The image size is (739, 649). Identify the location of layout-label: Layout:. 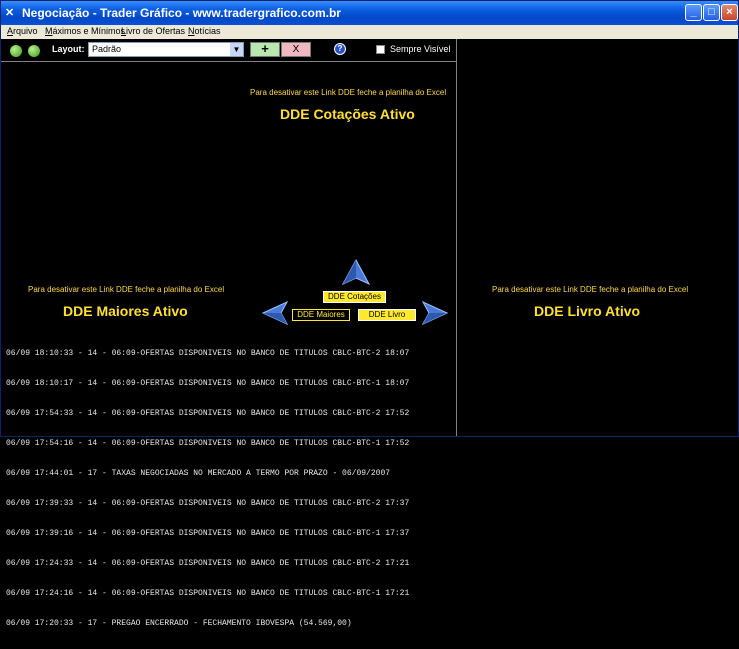
(68, 49).